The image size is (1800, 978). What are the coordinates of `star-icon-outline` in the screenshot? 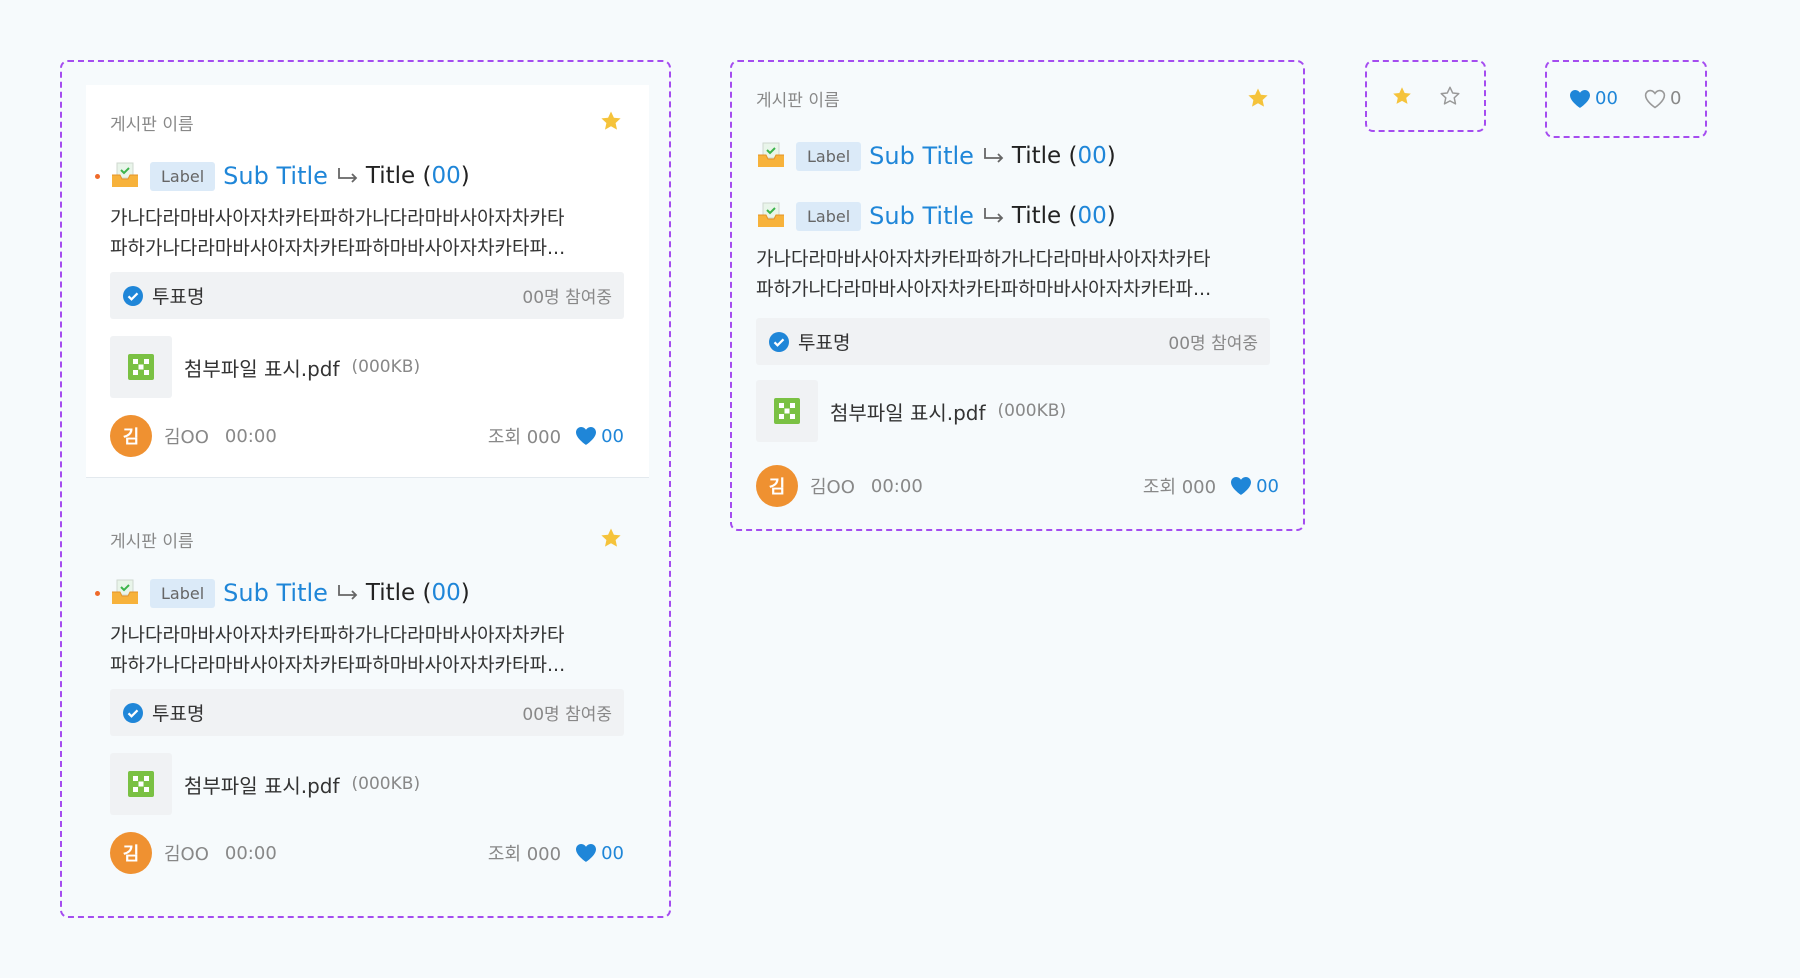 It's located at (1450, 96).